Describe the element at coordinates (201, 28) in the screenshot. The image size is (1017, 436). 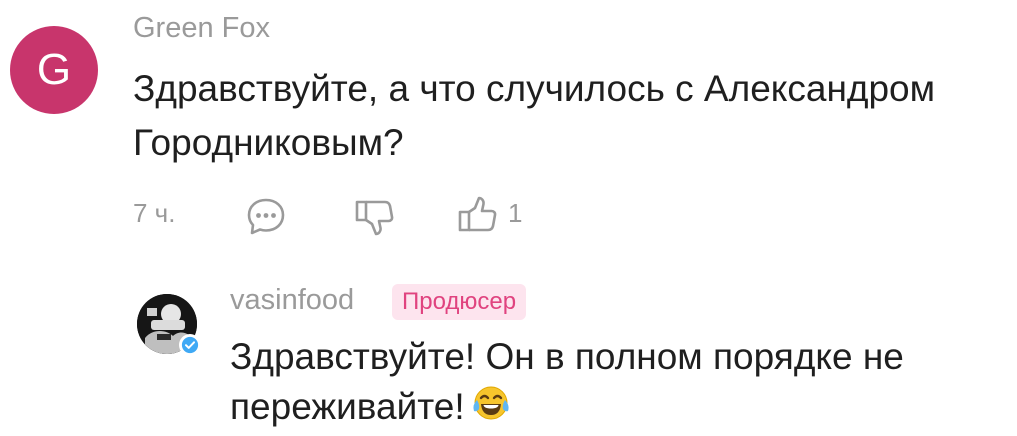
I see `comment-author: Green Fox` at that location.